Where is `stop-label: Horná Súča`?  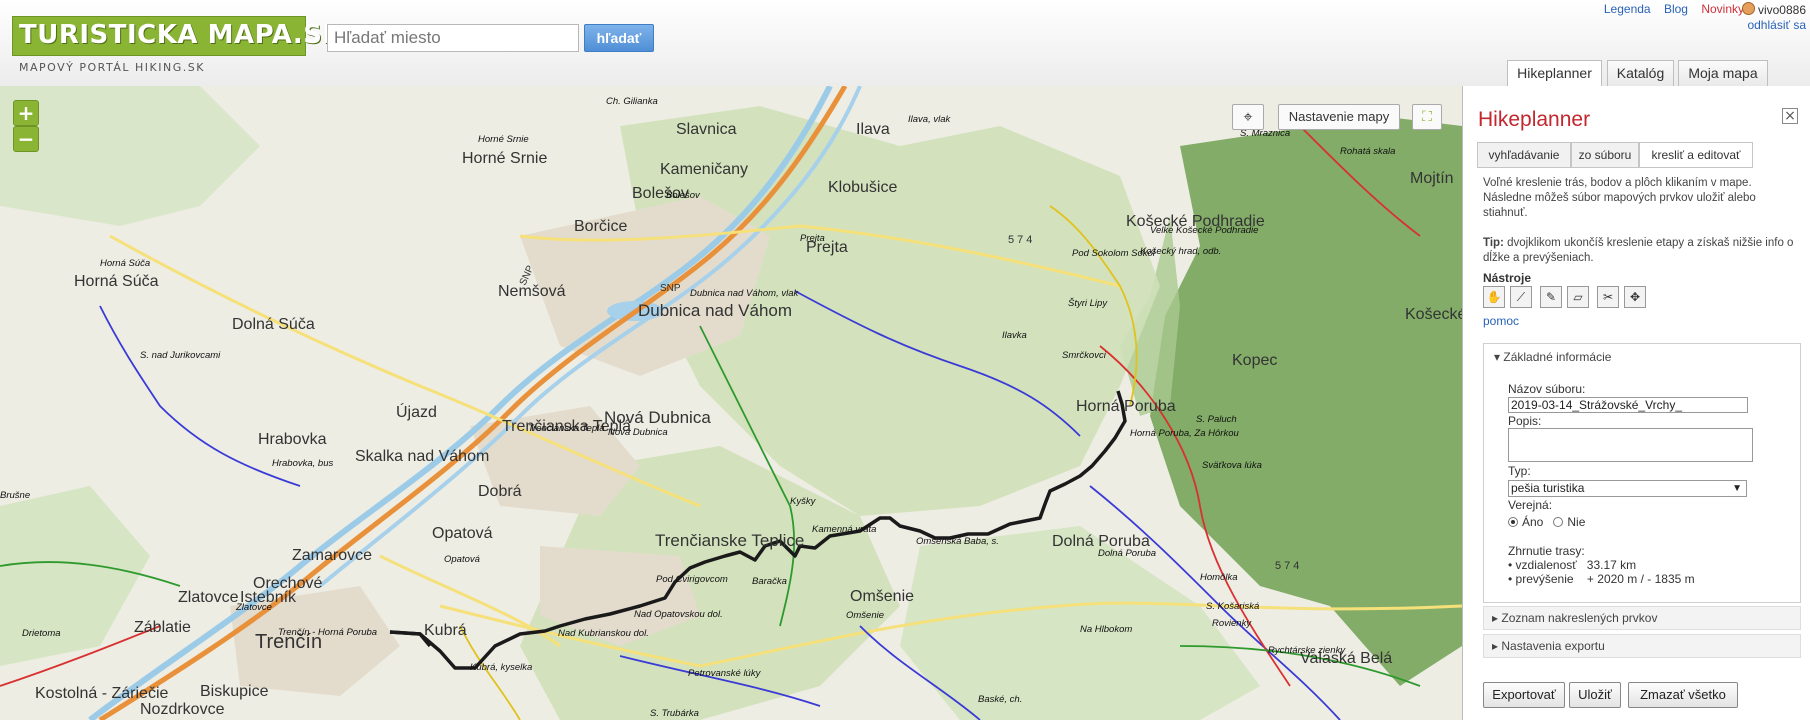
stop-label: Horná Súča is located at coordinates (125, 263).